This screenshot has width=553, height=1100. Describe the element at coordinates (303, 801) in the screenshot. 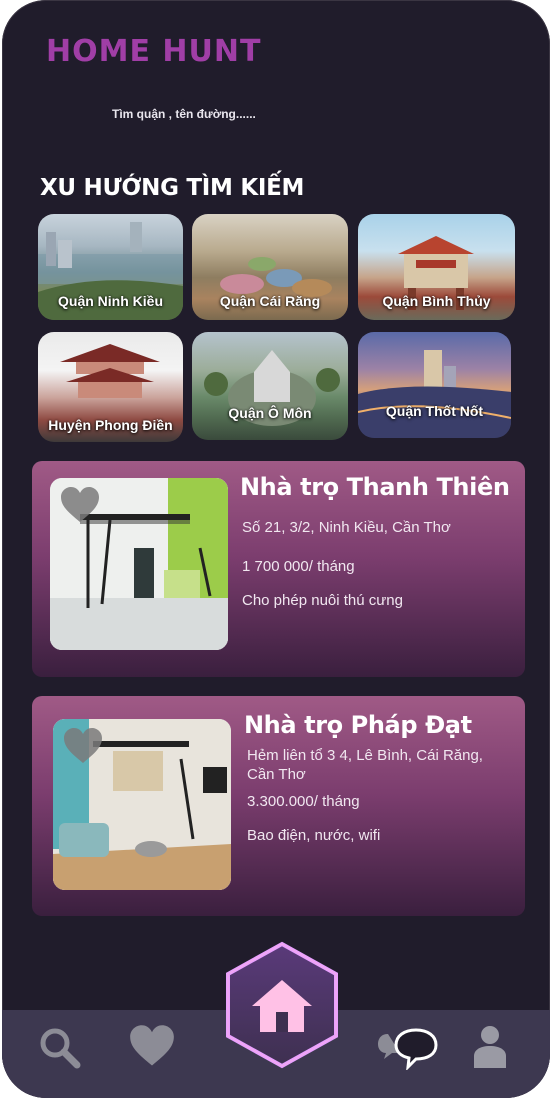

I see `listing-price: 3.300.000/ tháng` at that location.